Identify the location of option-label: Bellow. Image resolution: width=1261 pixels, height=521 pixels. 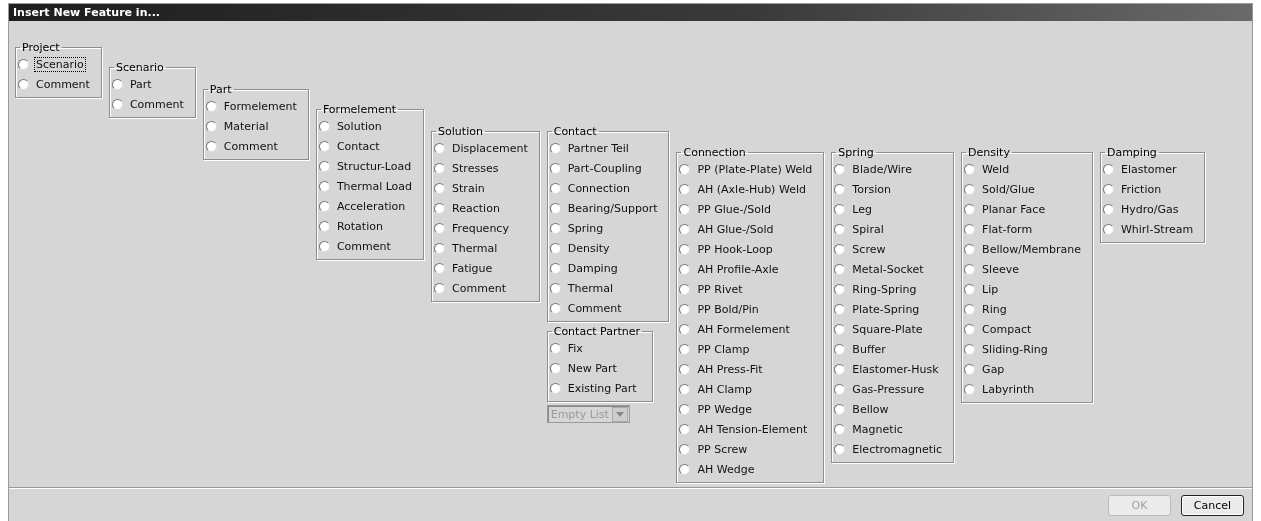
(870, 409).